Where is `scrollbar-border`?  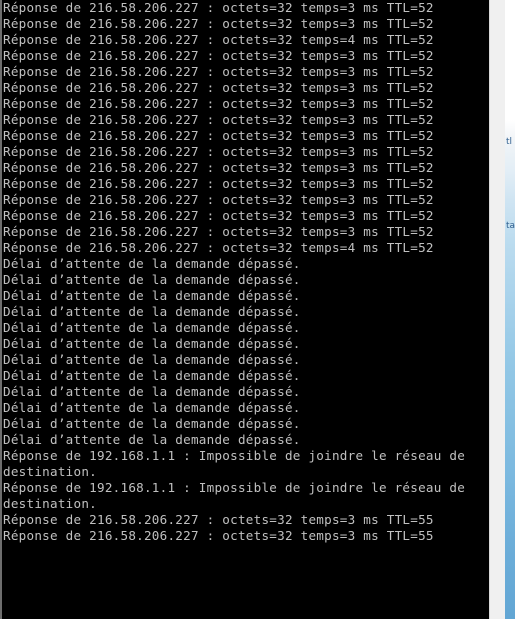
scrollbar-border is located at coordinates (489, 309).